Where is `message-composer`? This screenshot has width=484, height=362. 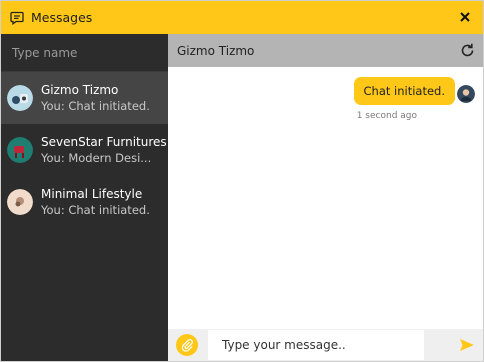
message-composer is located at coordinates (325, 345).